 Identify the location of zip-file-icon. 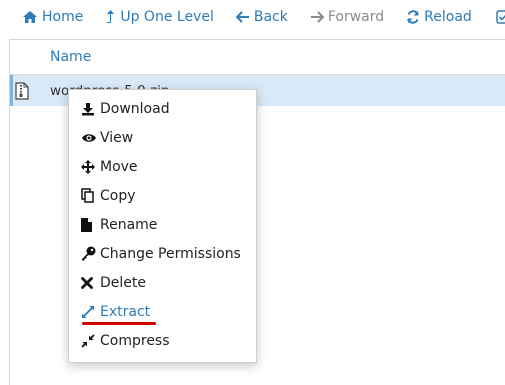
(22, 91).